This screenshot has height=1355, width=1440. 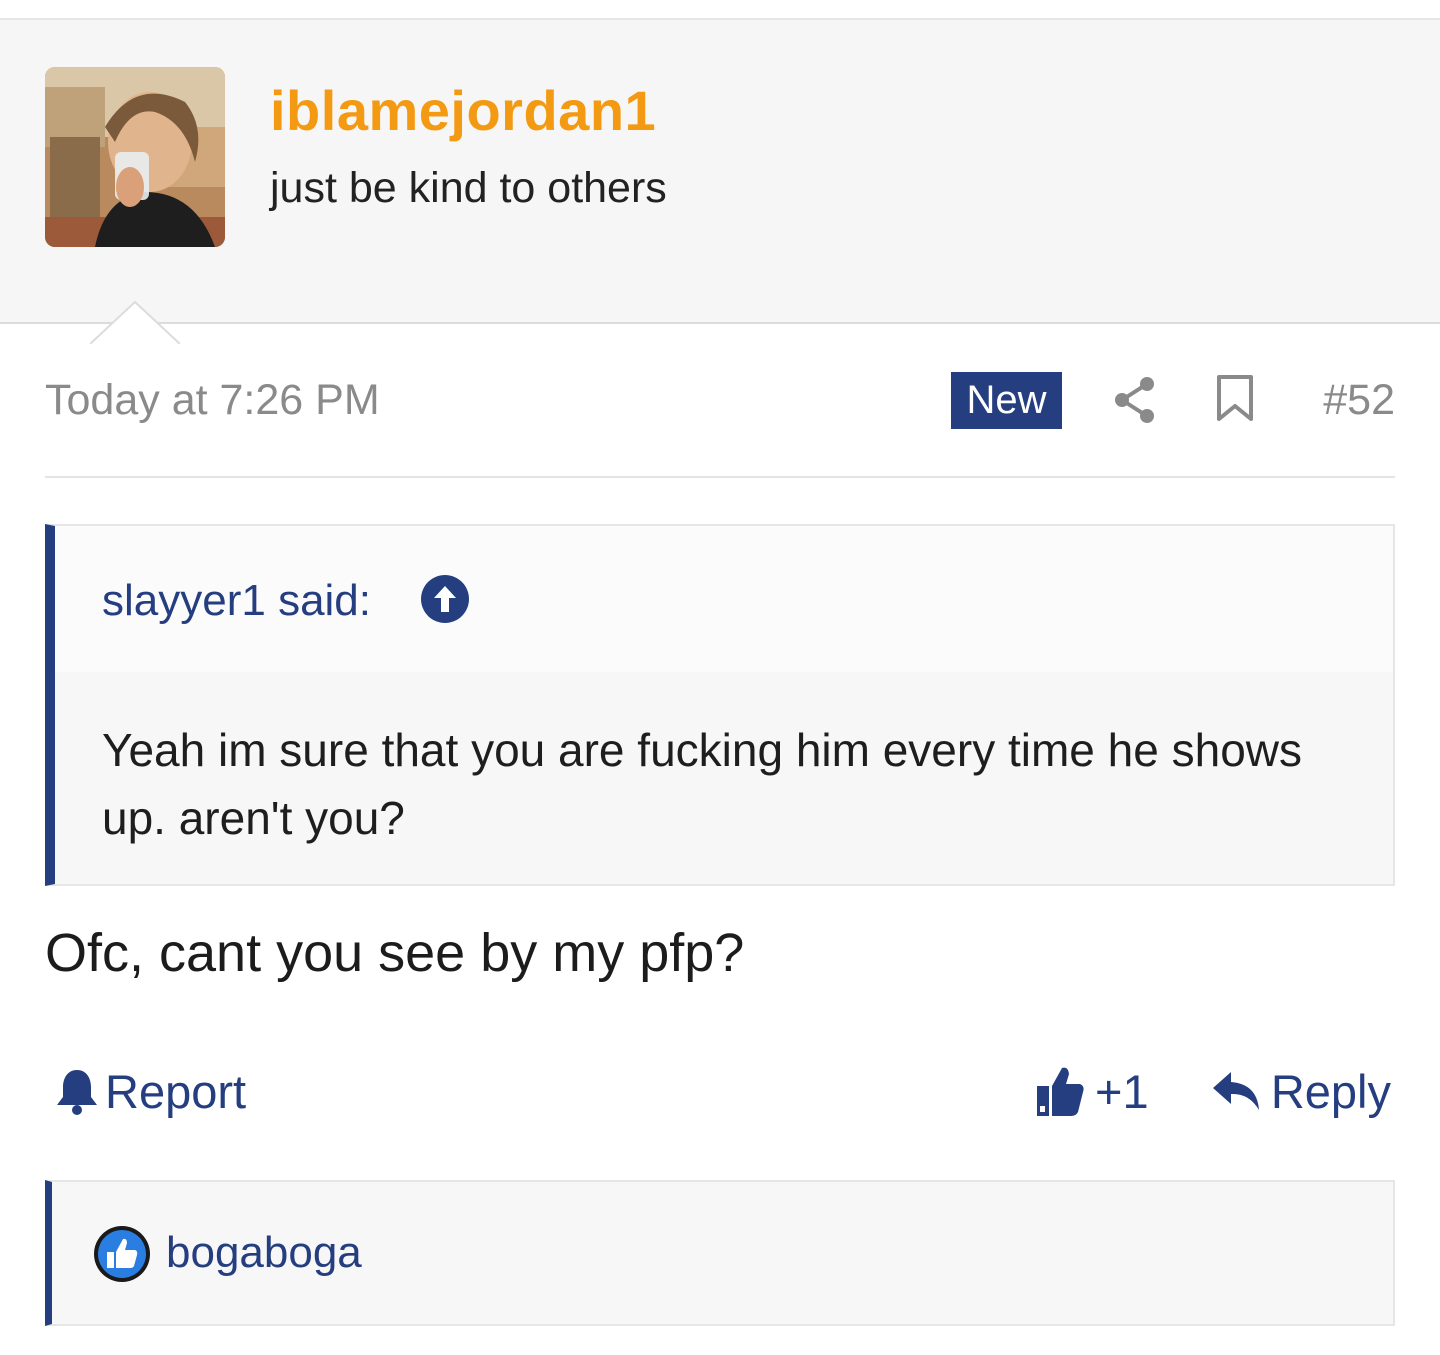 I want to click on reply-label: Reply, so click(x=1330, y=1091).